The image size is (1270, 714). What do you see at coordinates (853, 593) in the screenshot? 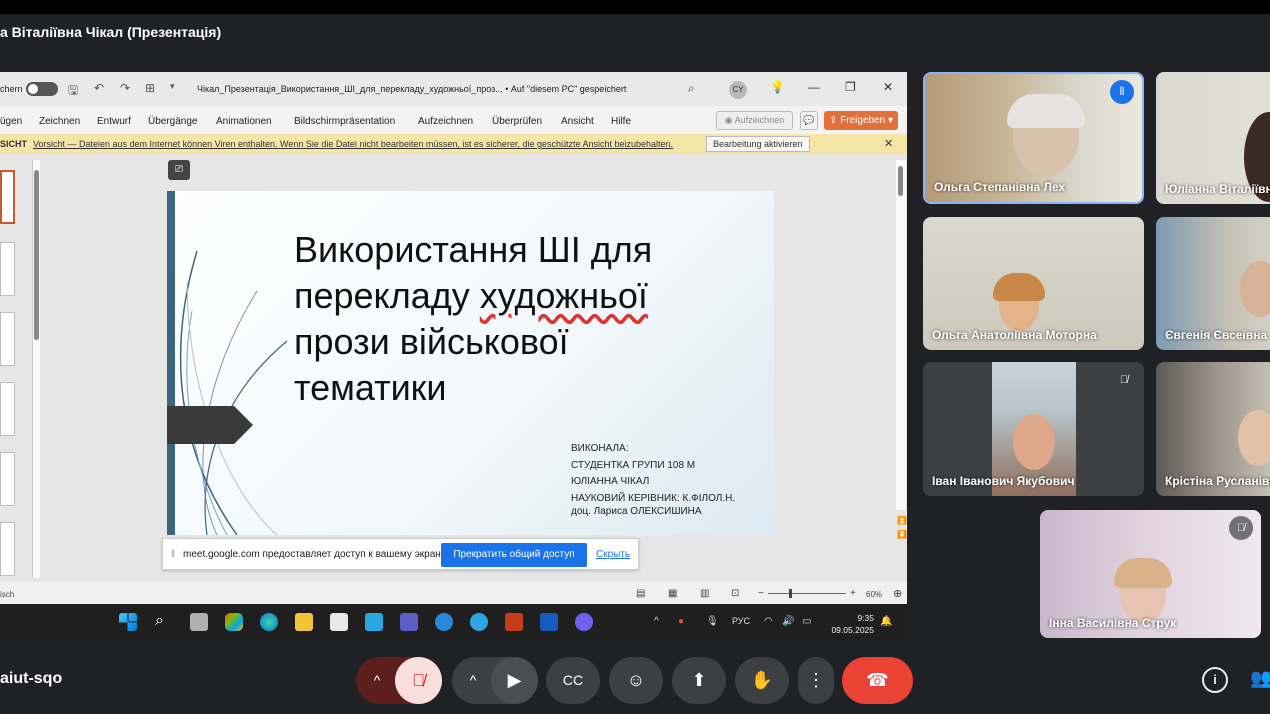
I see `zoom-in-icon: +` at bounding box center [853, 593].